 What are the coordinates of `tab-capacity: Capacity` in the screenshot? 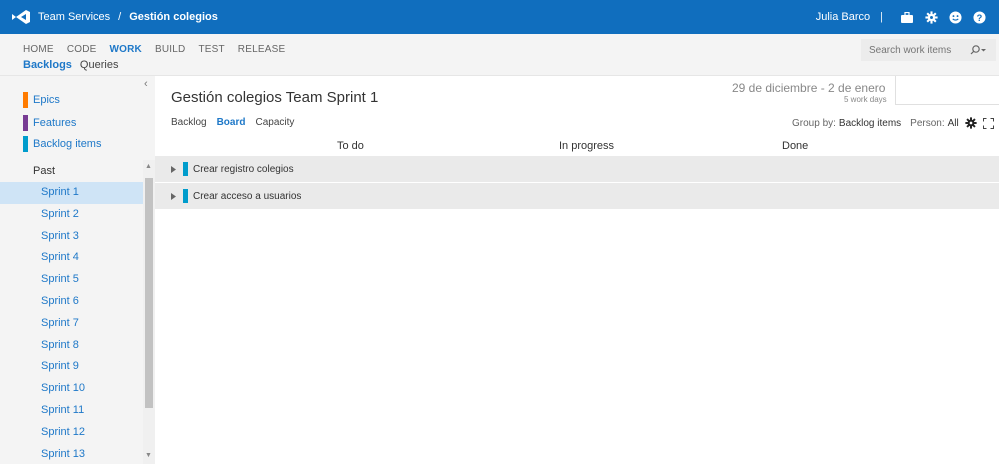 It's located at (274, 122).